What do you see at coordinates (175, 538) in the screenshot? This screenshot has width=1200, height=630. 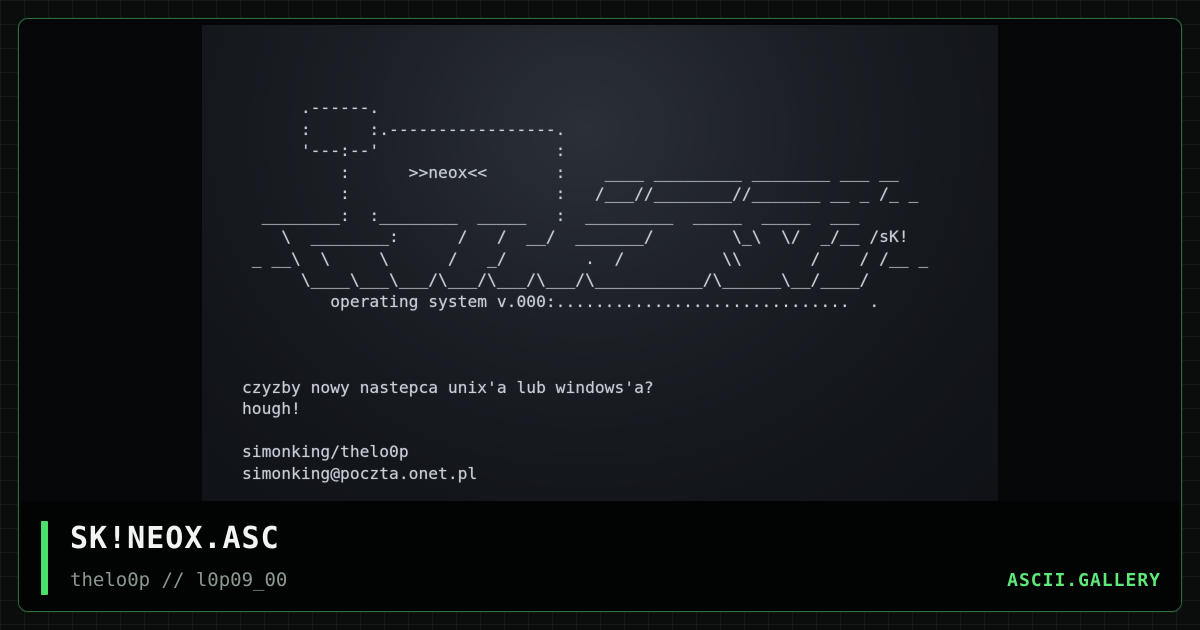 I see `artwork-title: SK!NEOX.ASC` at bounding box center [175, 538].